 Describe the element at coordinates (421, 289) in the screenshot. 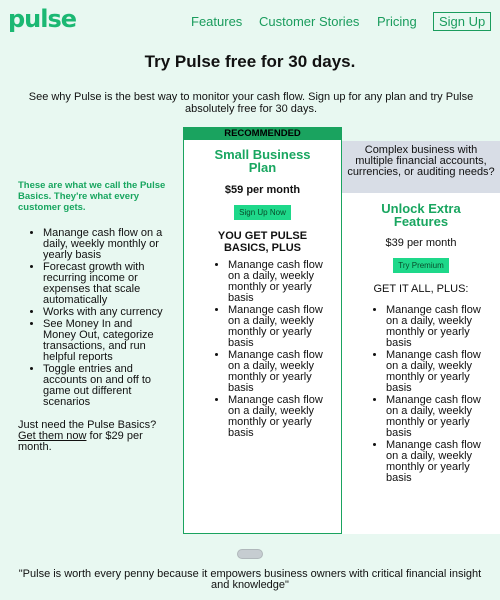

I see `extra-plan-heading: GET IT ALL, PLUS:` at that location.